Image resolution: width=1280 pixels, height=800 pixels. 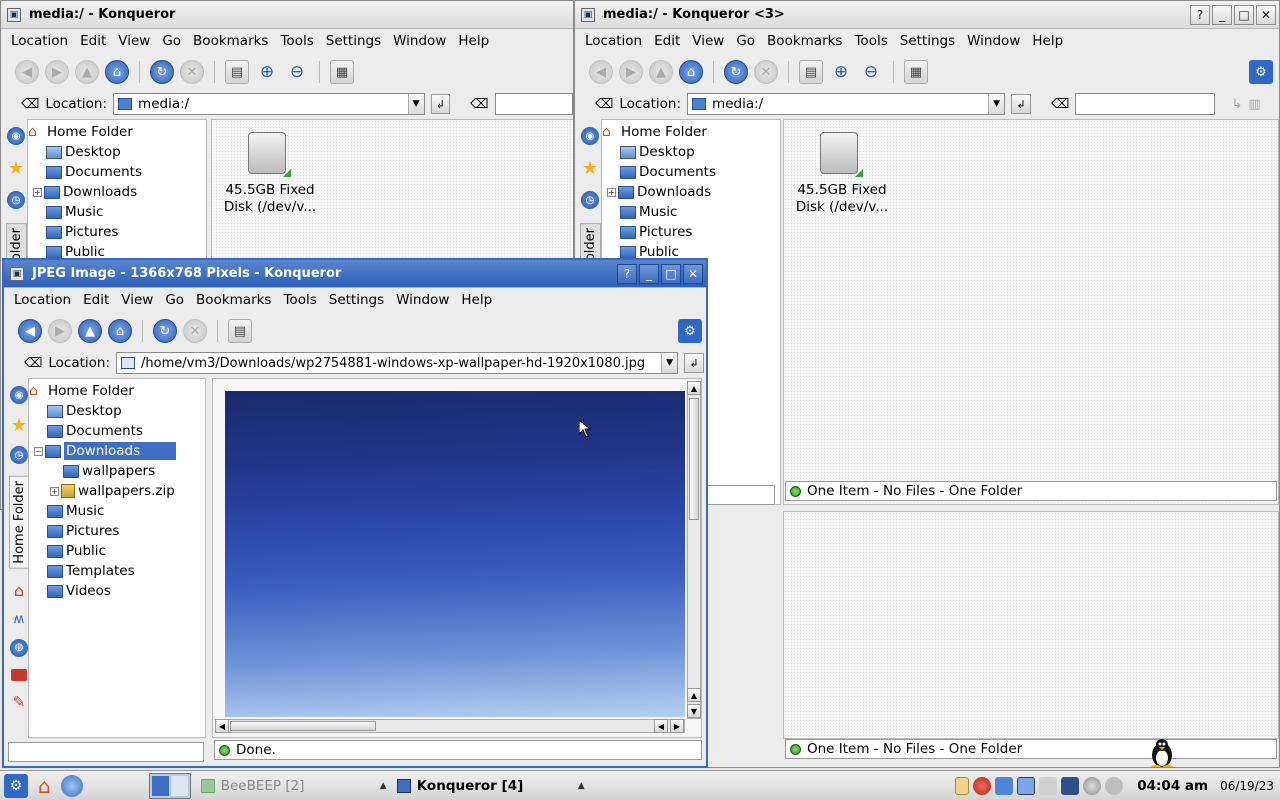 I want to click on klipper-icon, so click(x=962, y=785).